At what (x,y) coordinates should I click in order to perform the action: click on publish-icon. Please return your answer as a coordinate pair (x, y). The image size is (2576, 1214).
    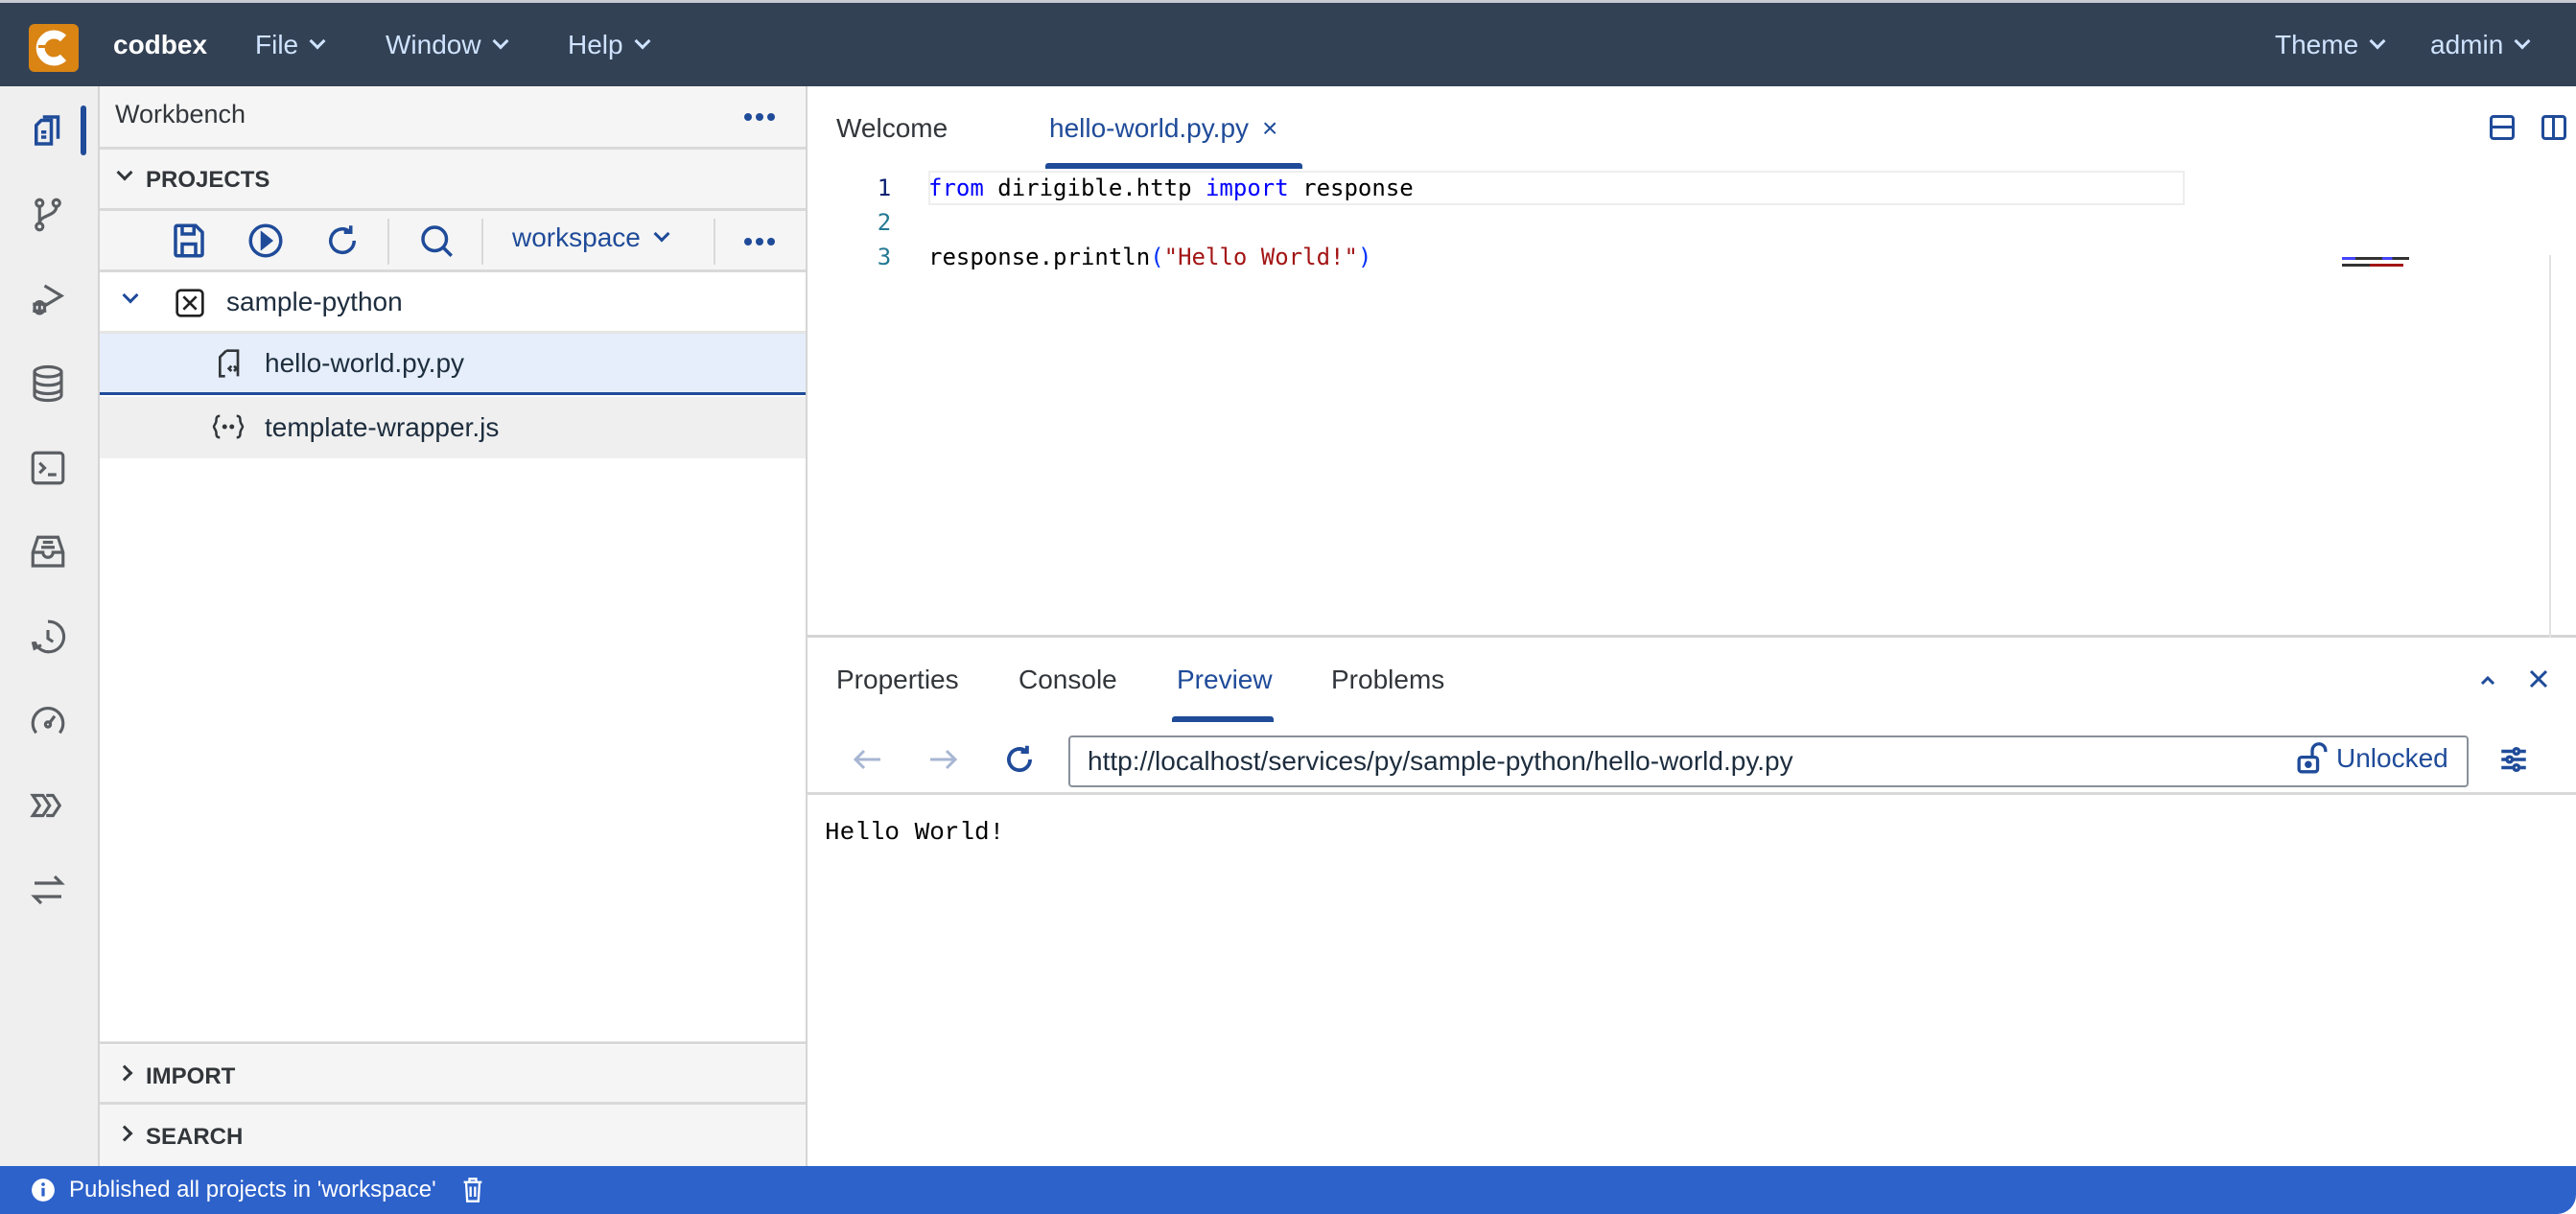
    Looking at the image, I should click on (266, 241).